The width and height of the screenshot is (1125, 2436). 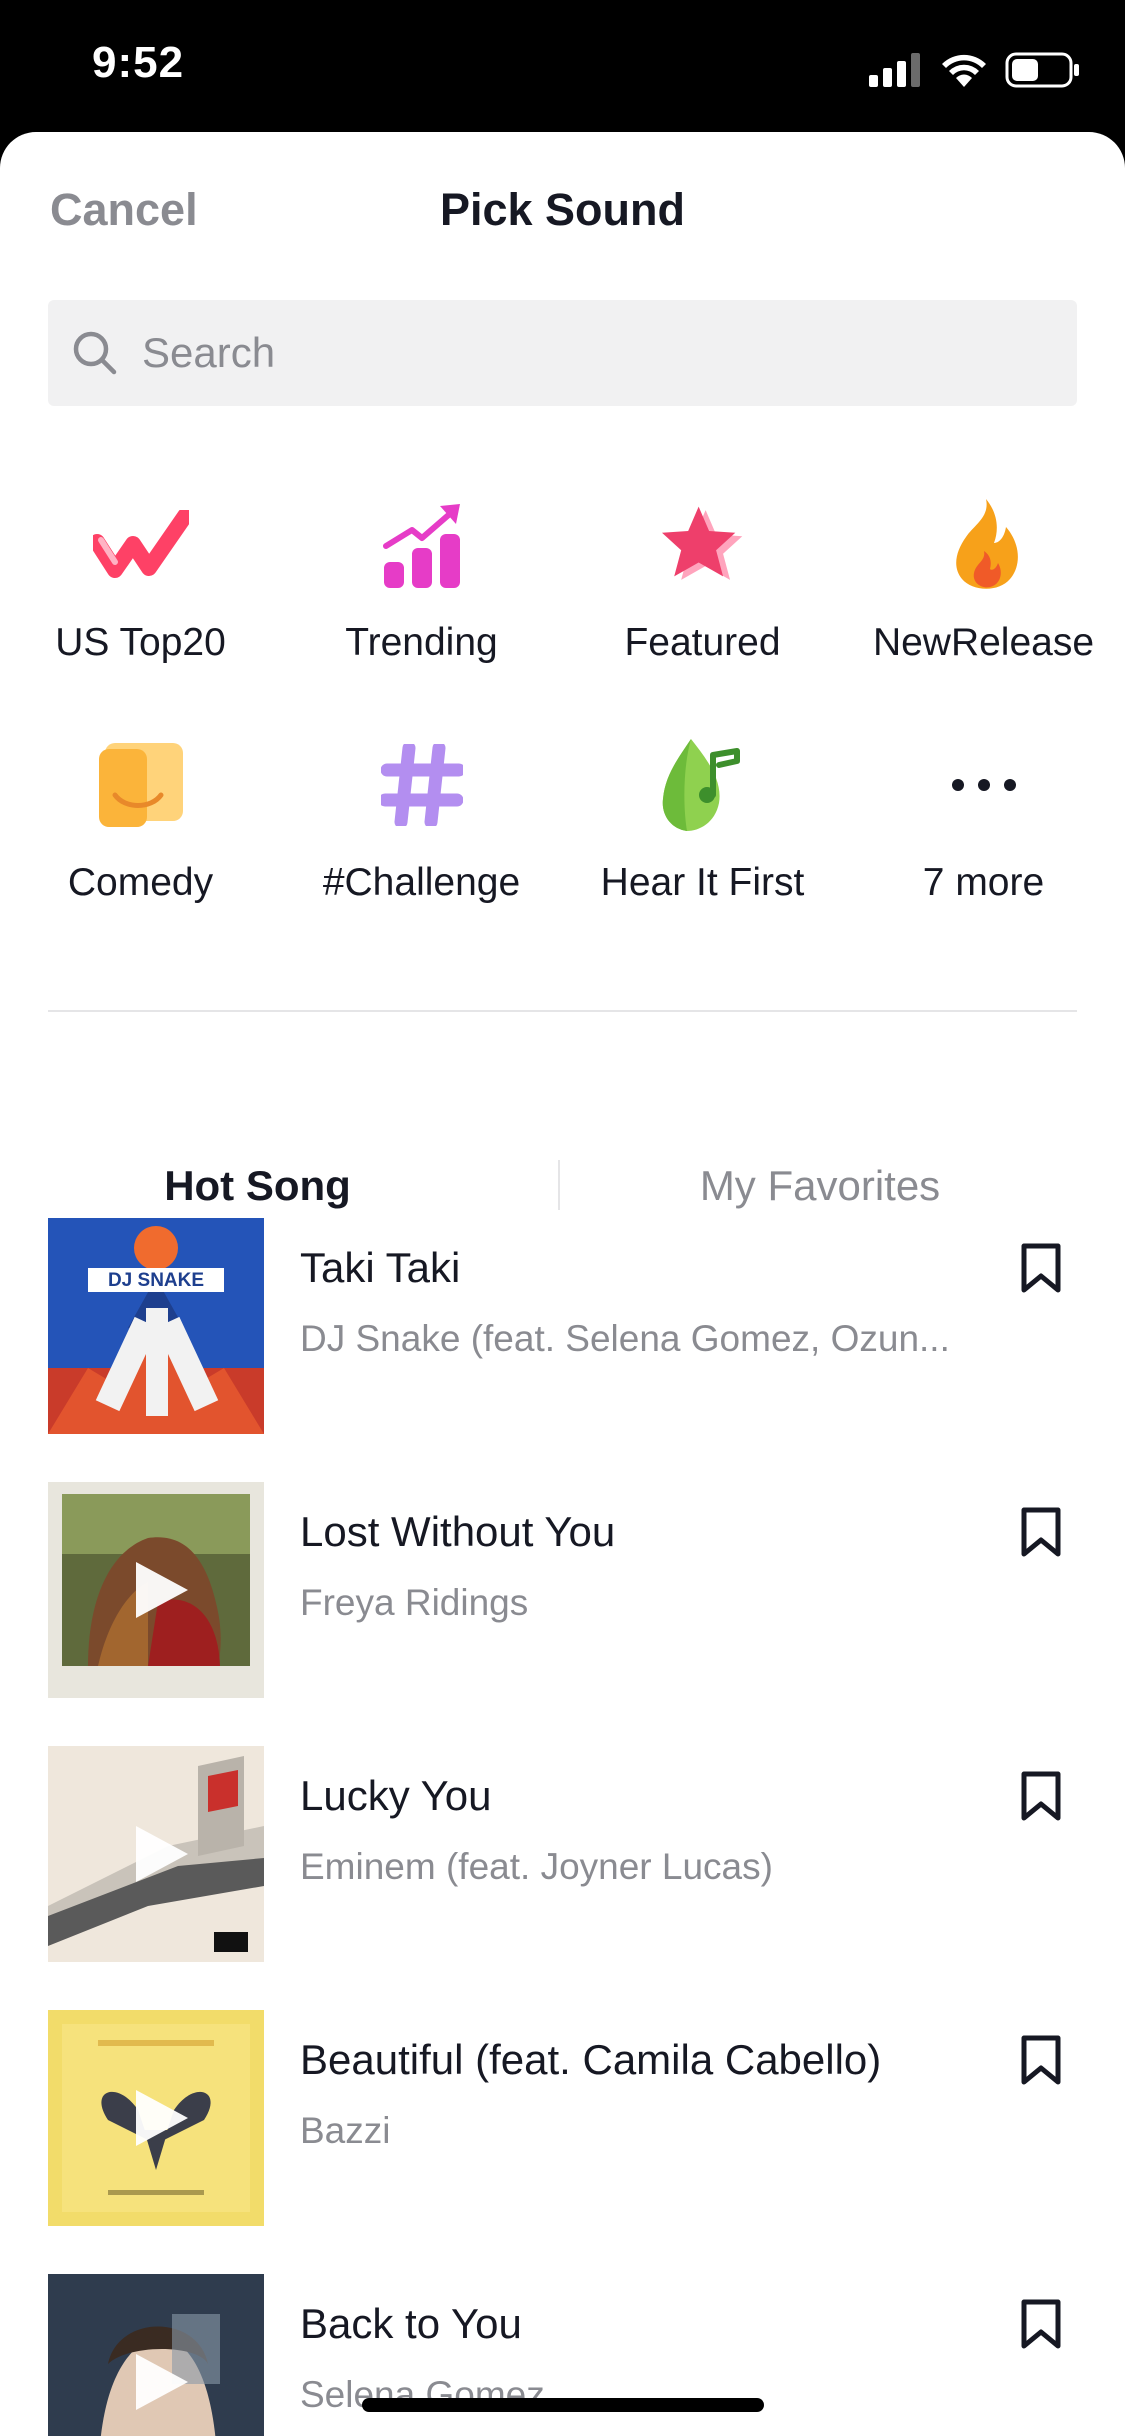 What do you see at coordinates (95, 353) in the screenshot?
I see `search-icon` at bounding box center [95, 353].